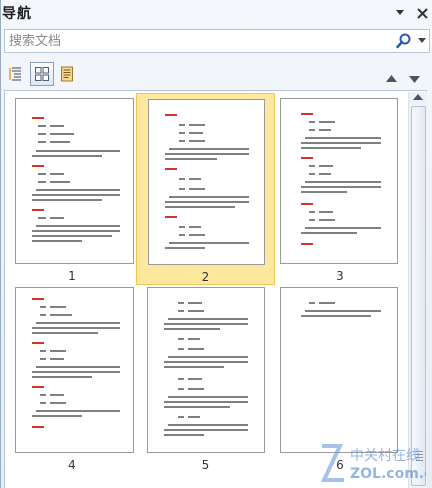  I want to click on pane-title: 导航, so click(17, 14).